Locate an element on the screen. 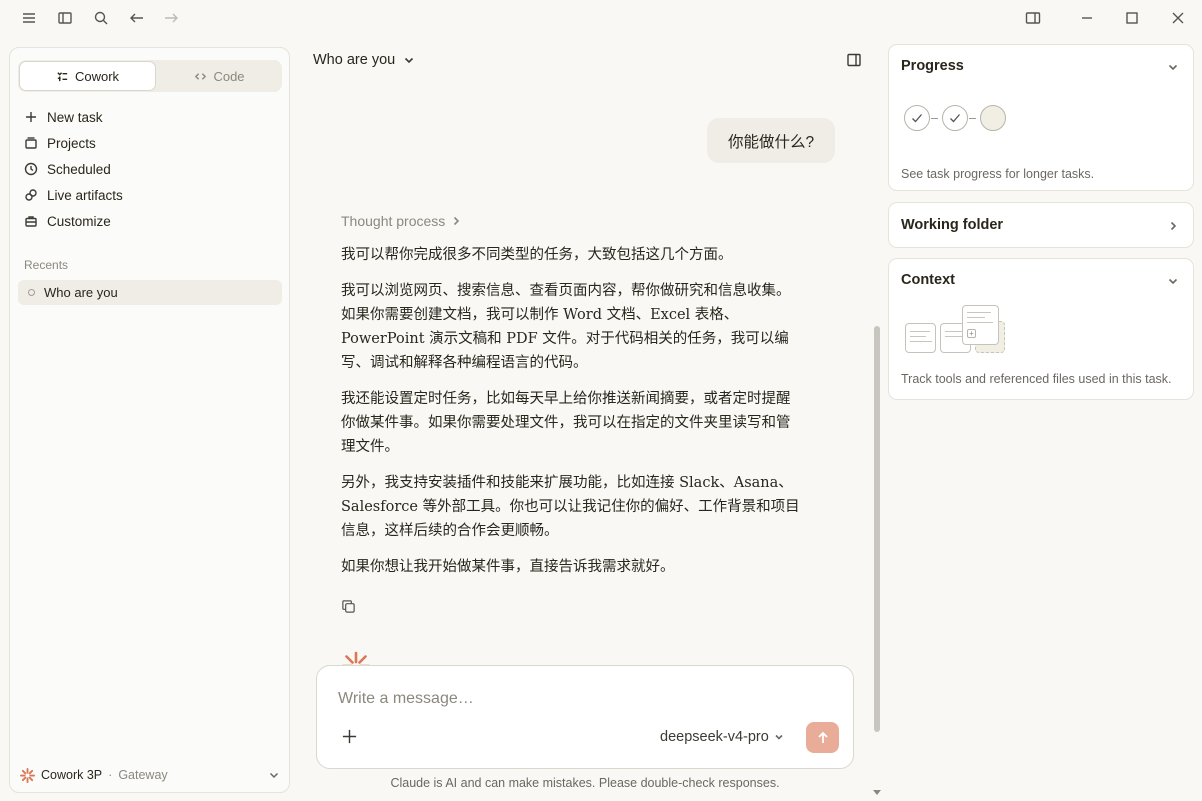  arrow-up-icon is located at coordinates (822, 737).